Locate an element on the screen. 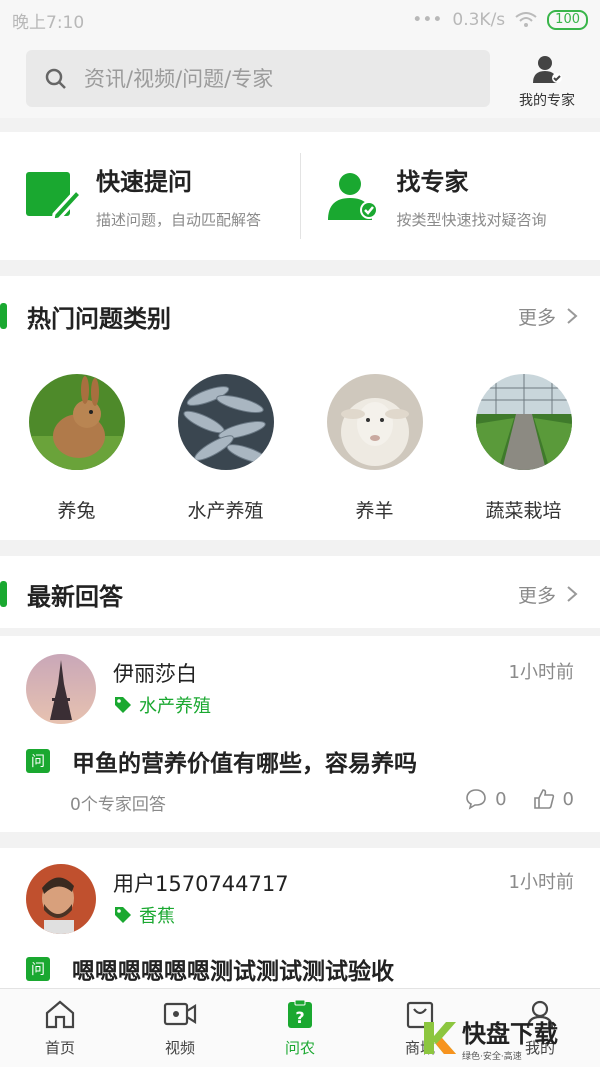 This screenshot has width=600, height=1067. tag-label: 香蕉 is located at coordinates (157, 916).